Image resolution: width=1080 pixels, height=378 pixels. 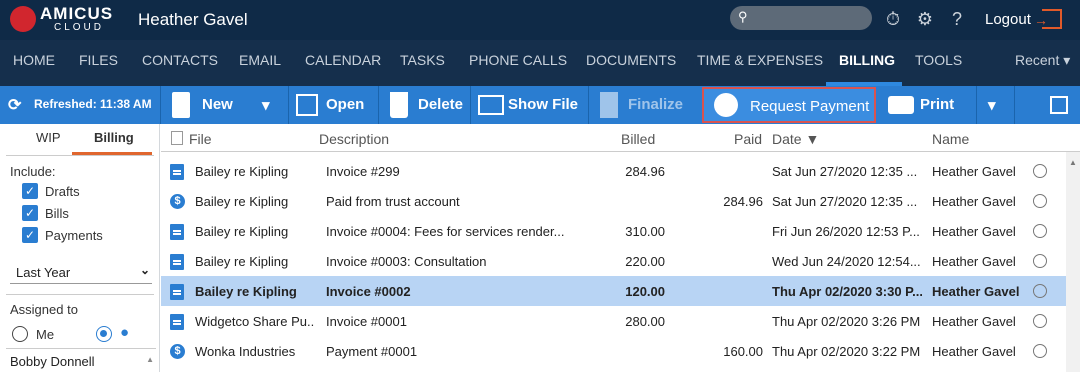 I want to click on payments-label: Payments, so click(x=74, y=235).